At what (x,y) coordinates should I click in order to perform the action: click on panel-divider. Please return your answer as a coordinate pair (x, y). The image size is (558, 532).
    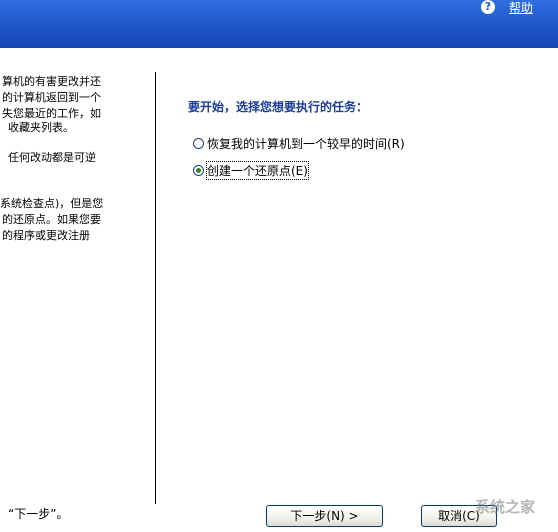
    Looking at the image, I should click on (155, 288).